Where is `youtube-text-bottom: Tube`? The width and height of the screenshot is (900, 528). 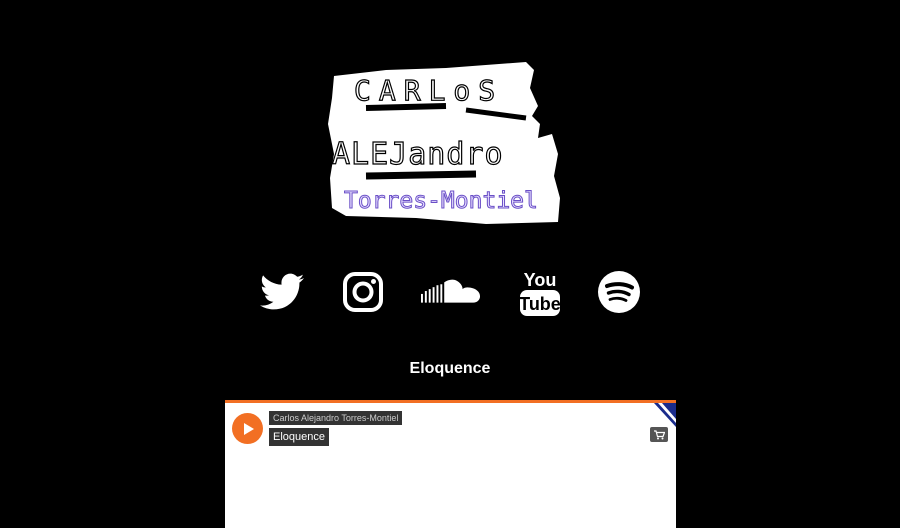 youtube-text-bottom: Tube is located at coordinates (540, 304).